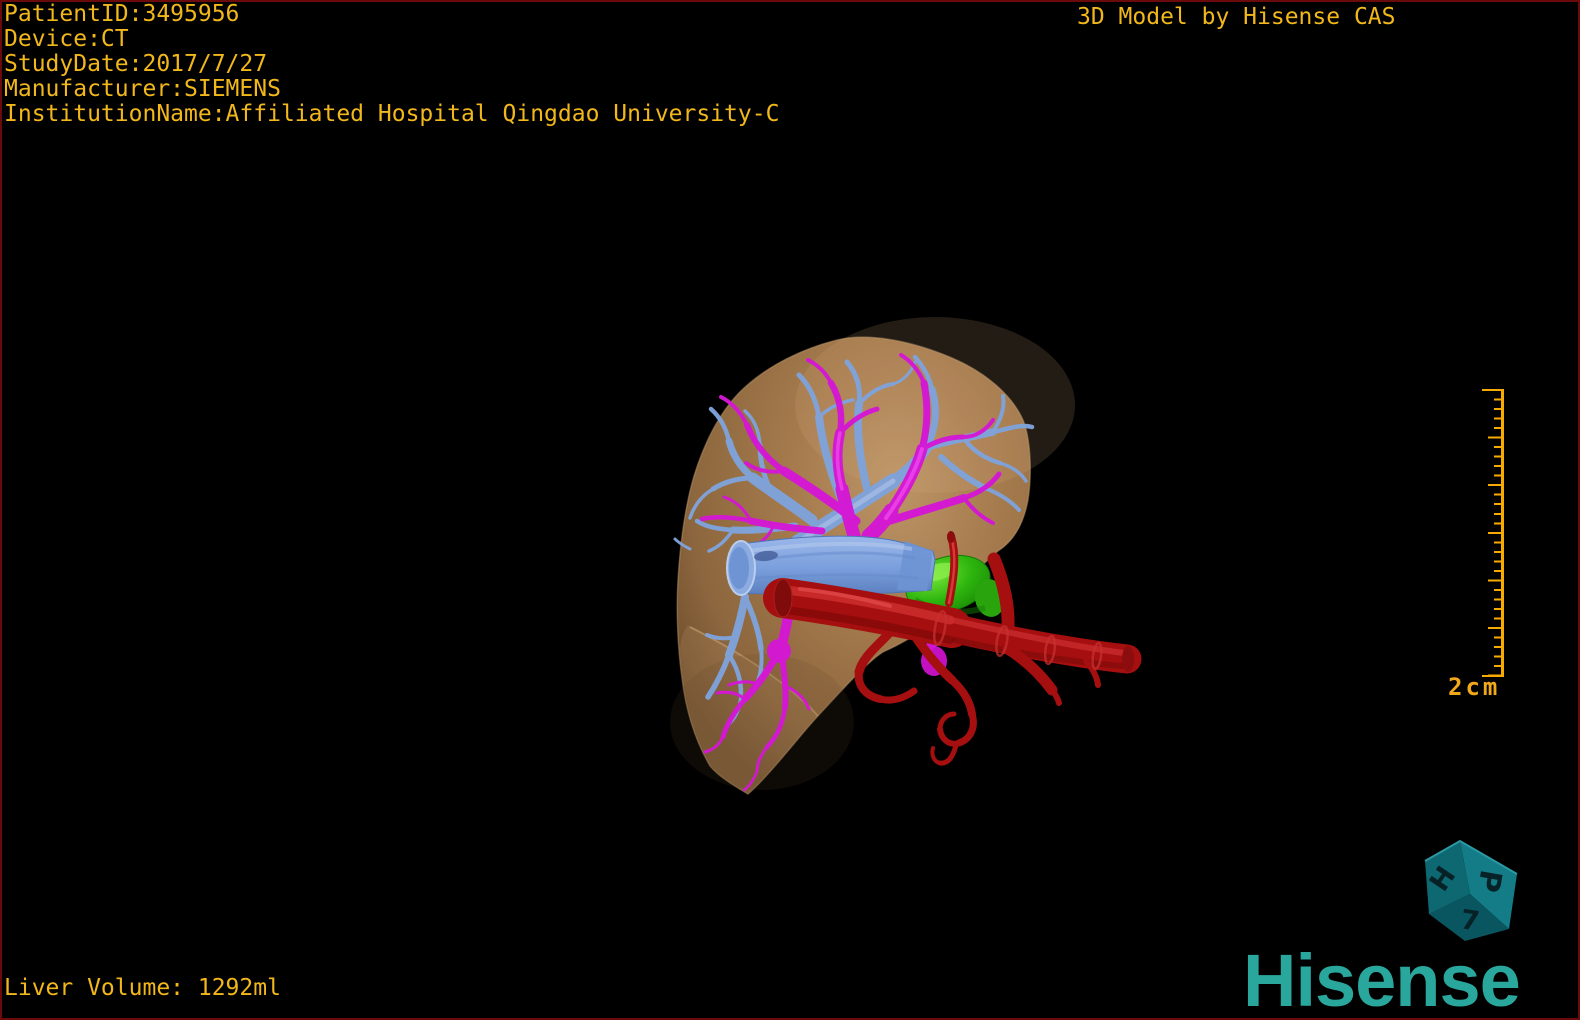 The width and height of the screenshot is (1580, 1020). I want to click on watermark-text: 3D Model by Hisense CAS, so click(1236, 17).